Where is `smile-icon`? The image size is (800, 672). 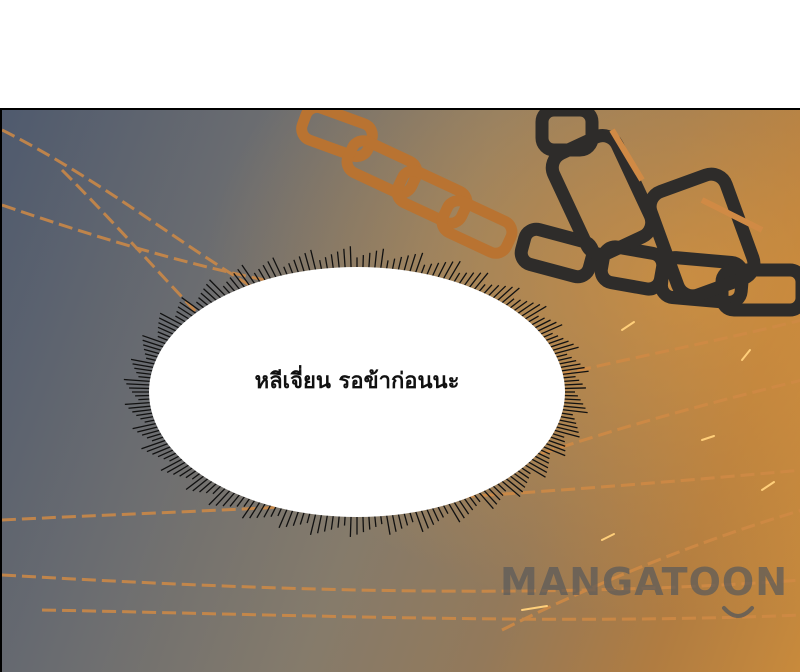
smile-icon is located at coordinates (738, 612).